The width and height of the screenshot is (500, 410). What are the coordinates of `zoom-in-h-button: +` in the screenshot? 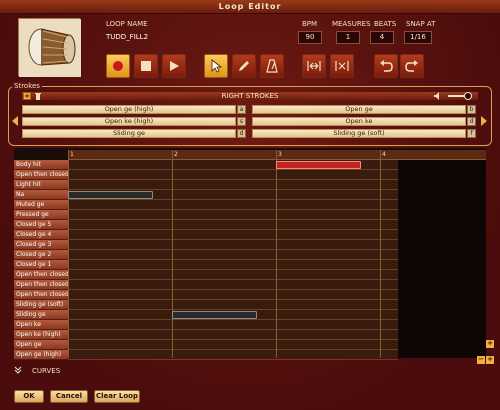 It's located at (490, 360).